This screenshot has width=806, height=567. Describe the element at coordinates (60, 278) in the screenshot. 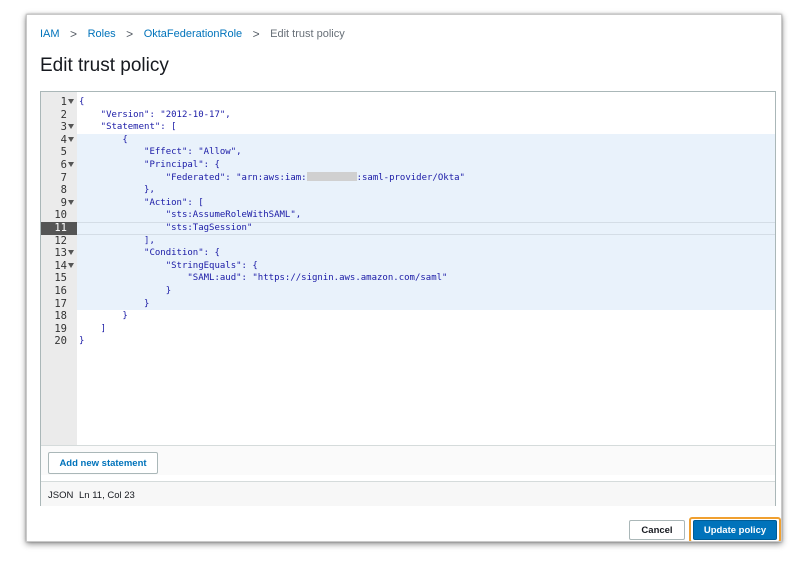

I see `line-number: 15` at that location.